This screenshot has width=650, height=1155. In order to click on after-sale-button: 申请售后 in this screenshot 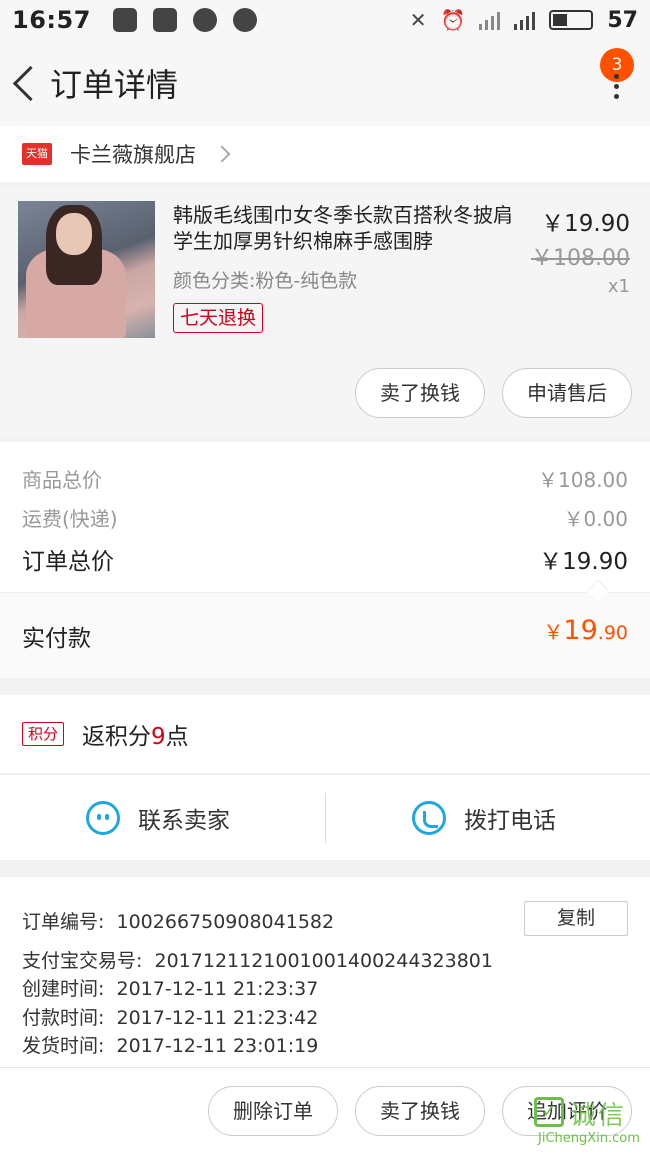, I will do `click(567, 393)`.